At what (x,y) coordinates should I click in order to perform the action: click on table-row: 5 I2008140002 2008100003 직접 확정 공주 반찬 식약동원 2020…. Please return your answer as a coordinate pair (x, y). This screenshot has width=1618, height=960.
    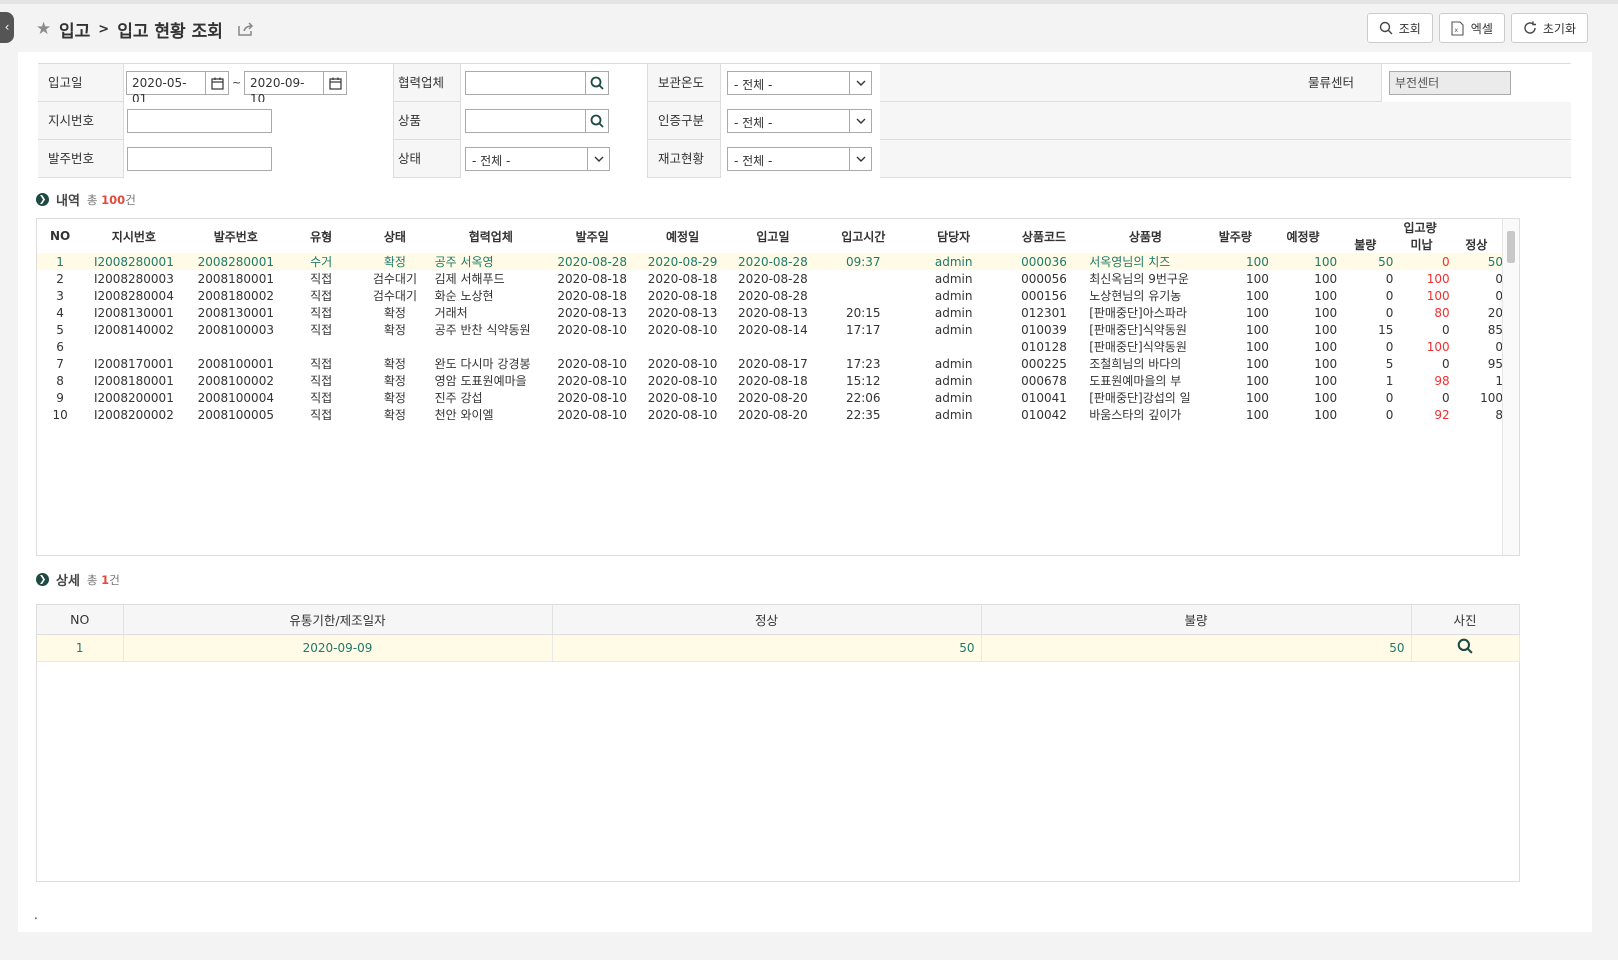
    Looking at the image, I should click on (770, 329).